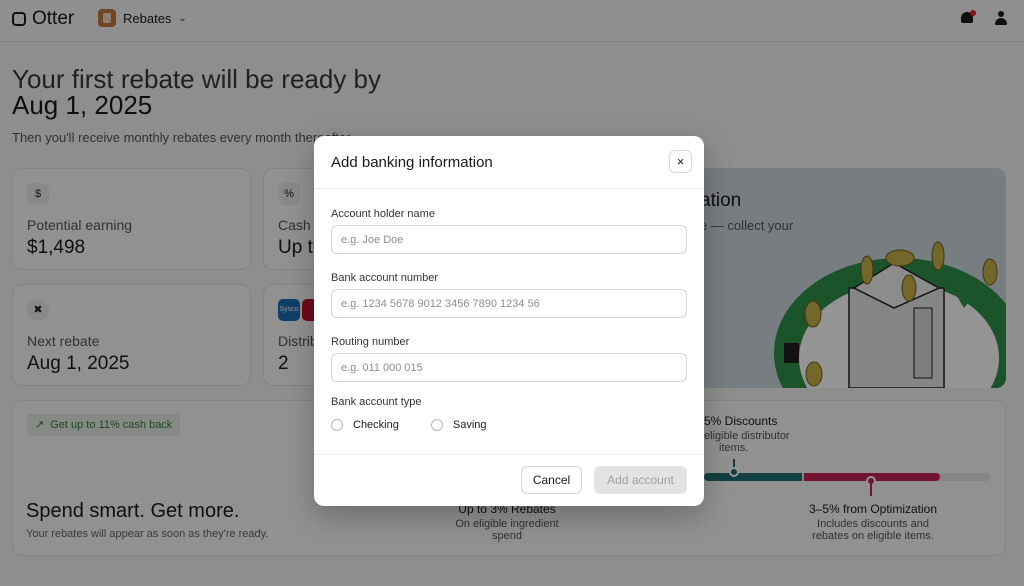 The width and height of the screenshot is (1024, 586). I want to click on account-type-label: Bank account type, so click(376, 402).